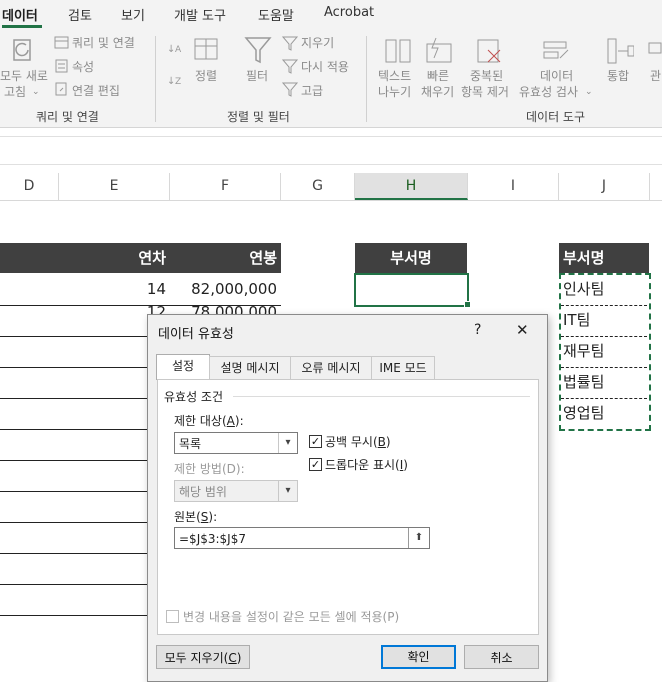 The width and height of the screenshot is (662, 682). Describe the element at coordinates (477, 330) in the screenshot. I see `help-icon: ?` at that location.